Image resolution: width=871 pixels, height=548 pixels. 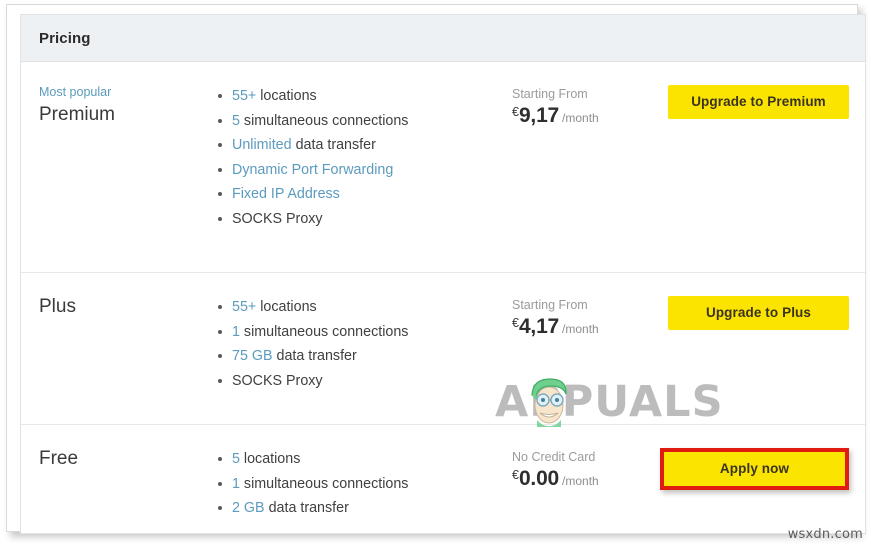 I want to click on cta-wrapper: Upgrade to Premium, so click(x=758, y=102).